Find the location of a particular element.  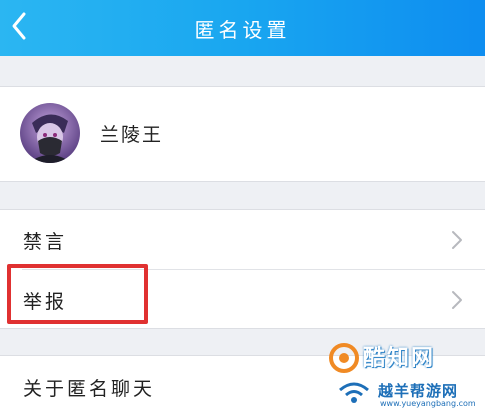

page-title: 匿名设置 is located at coordinates (242, 30).